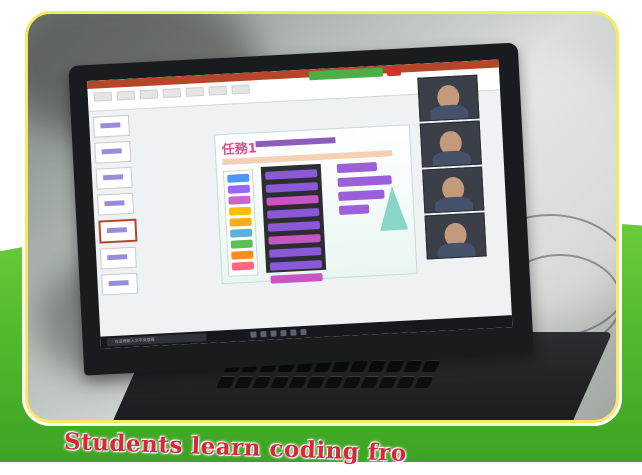 This screenshot has height=475, width=642. I want to click on slide-subtitle-text, so click(295, 142).